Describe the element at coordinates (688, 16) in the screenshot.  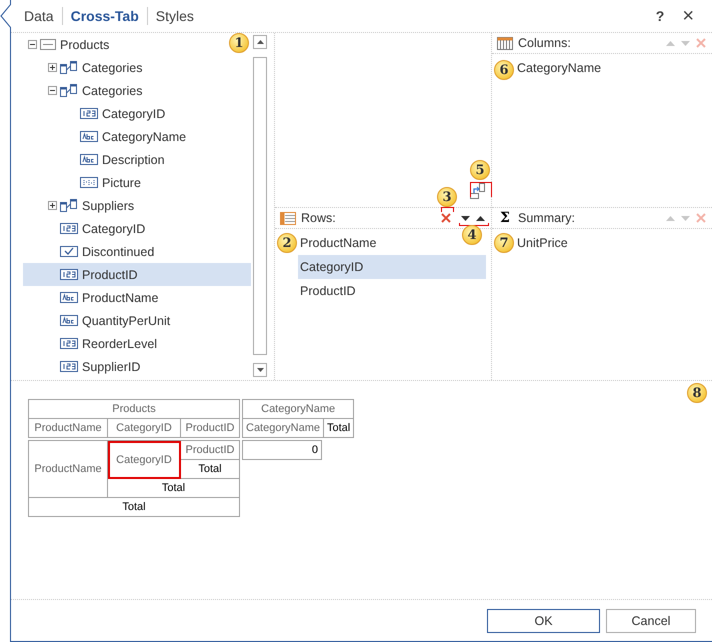
I see `close-button: ×` at that location.